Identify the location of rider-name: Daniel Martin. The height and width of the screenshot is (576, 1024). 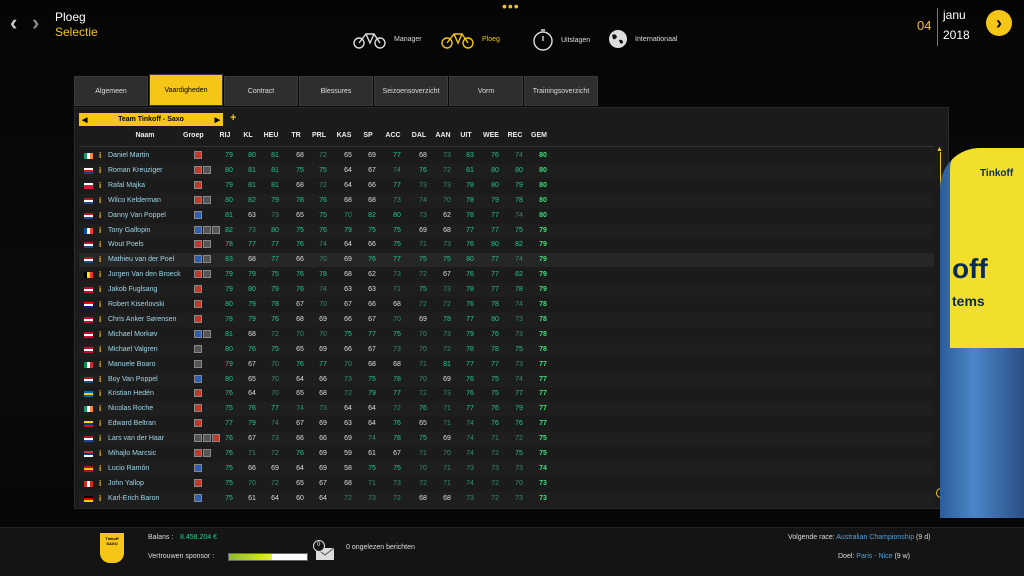
(128, 155).